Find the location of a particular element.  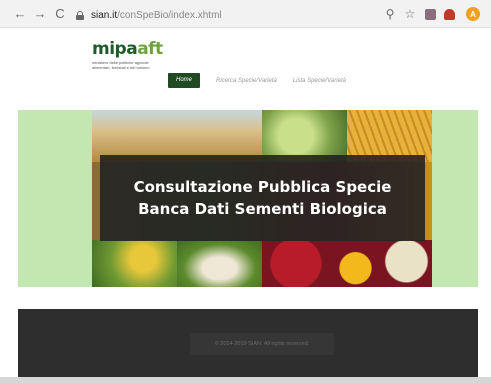

url-host: sian.it is located at coordinates (104, 15).